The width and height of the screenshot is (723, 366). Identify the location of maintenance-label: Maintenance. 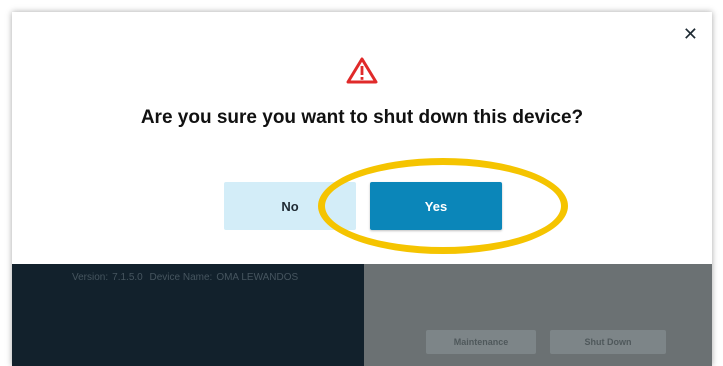
(481, 342).